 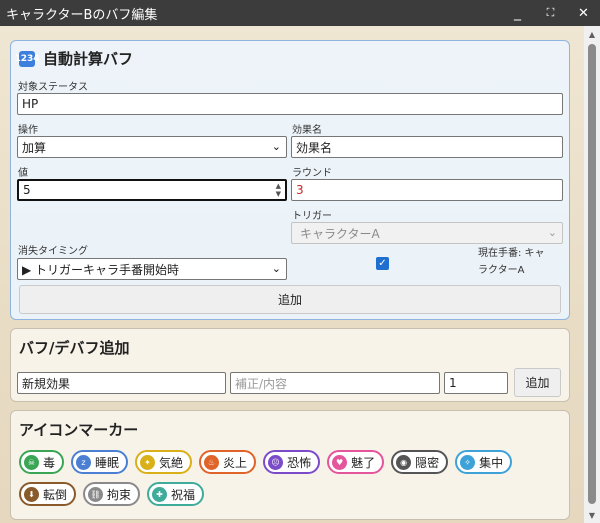 I want to click on marker-blessing: ✚ 祝福, so click(x=176, y=494).